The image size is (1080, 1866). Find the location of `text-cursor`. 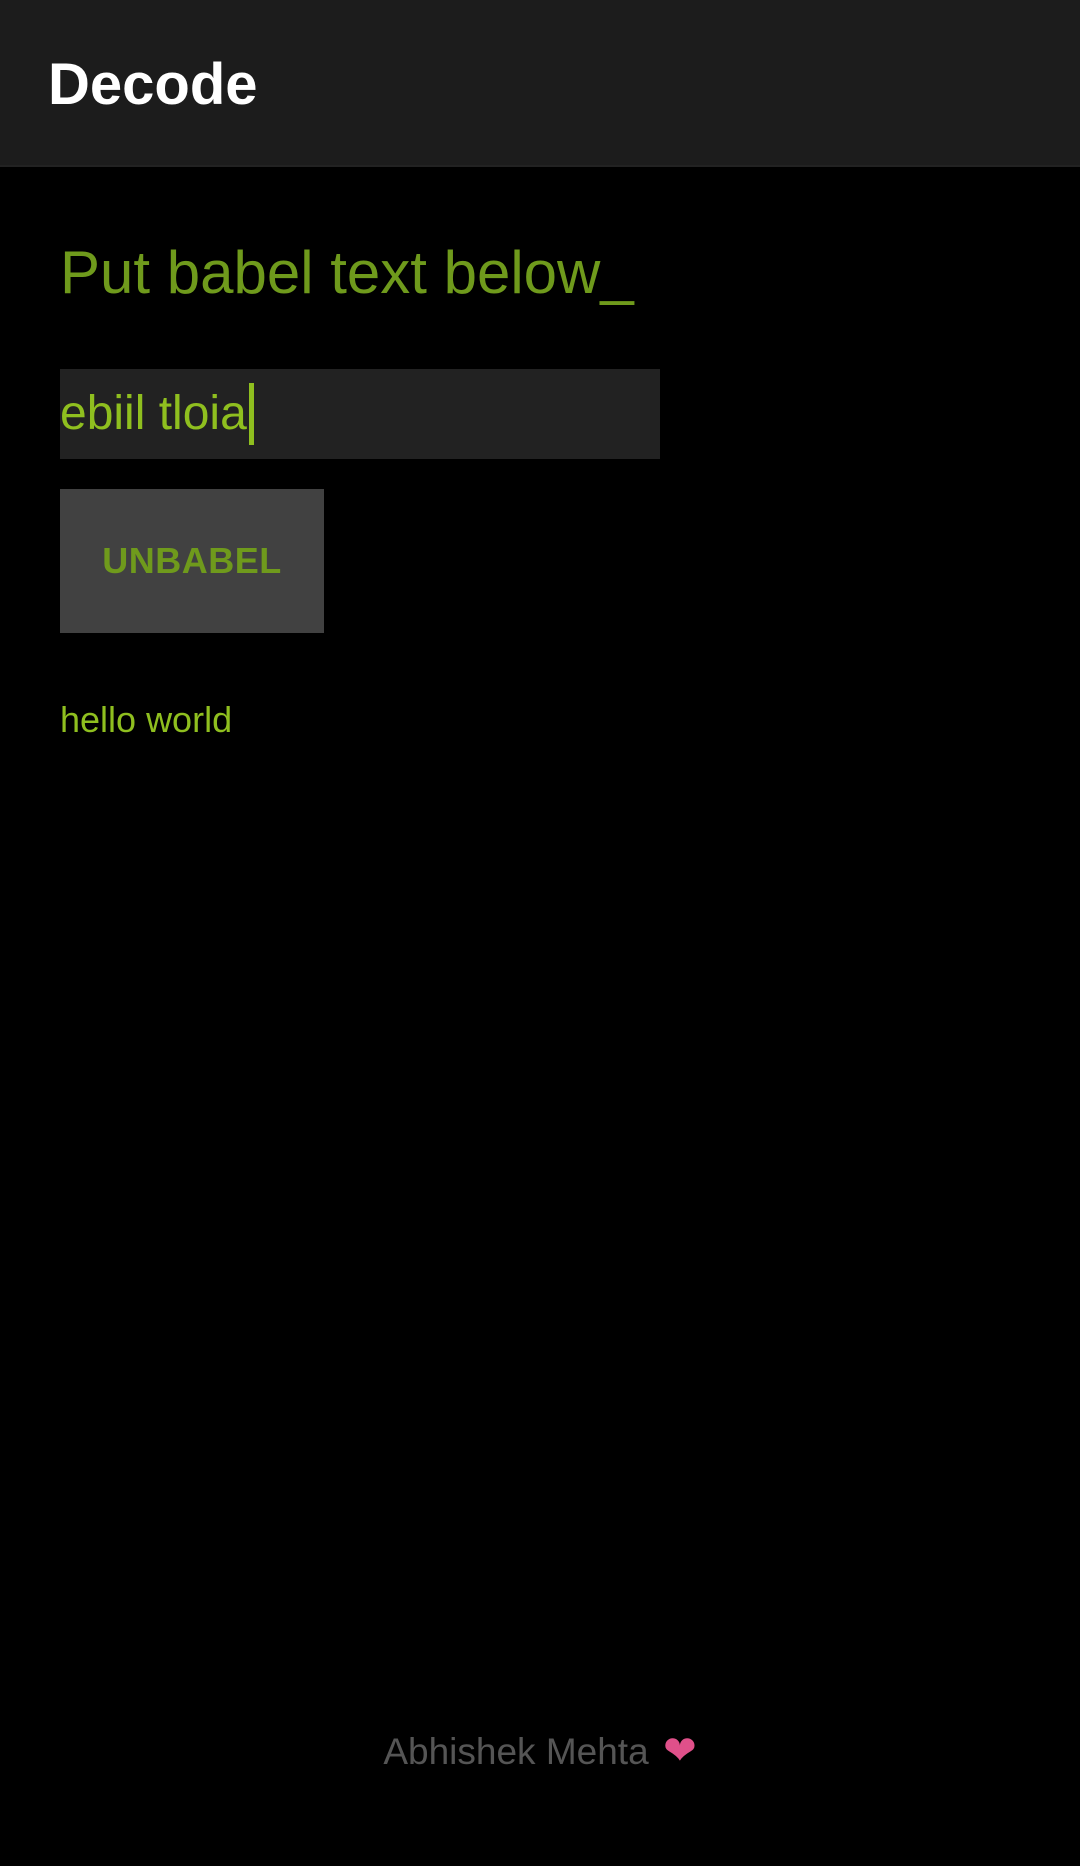

text-cursor is located at coordinates (251, 414).